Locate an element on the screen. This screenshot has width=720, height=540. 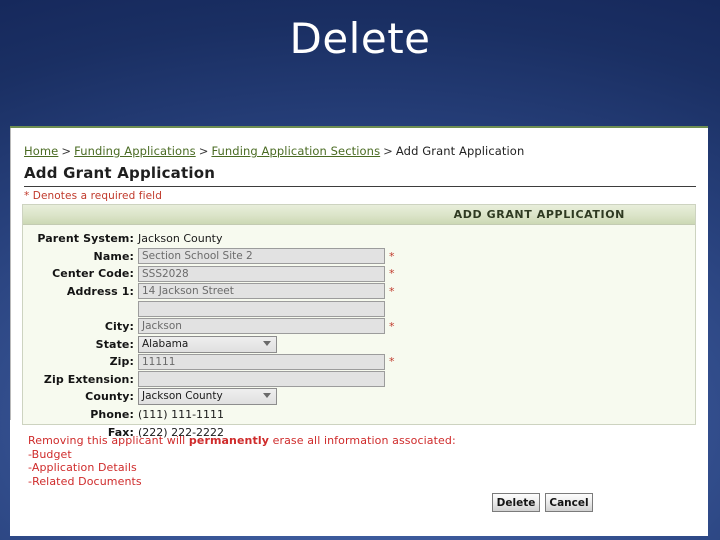
form-panel-header: ADD GRANT APPLICATION is located at coordinates (359, 215).